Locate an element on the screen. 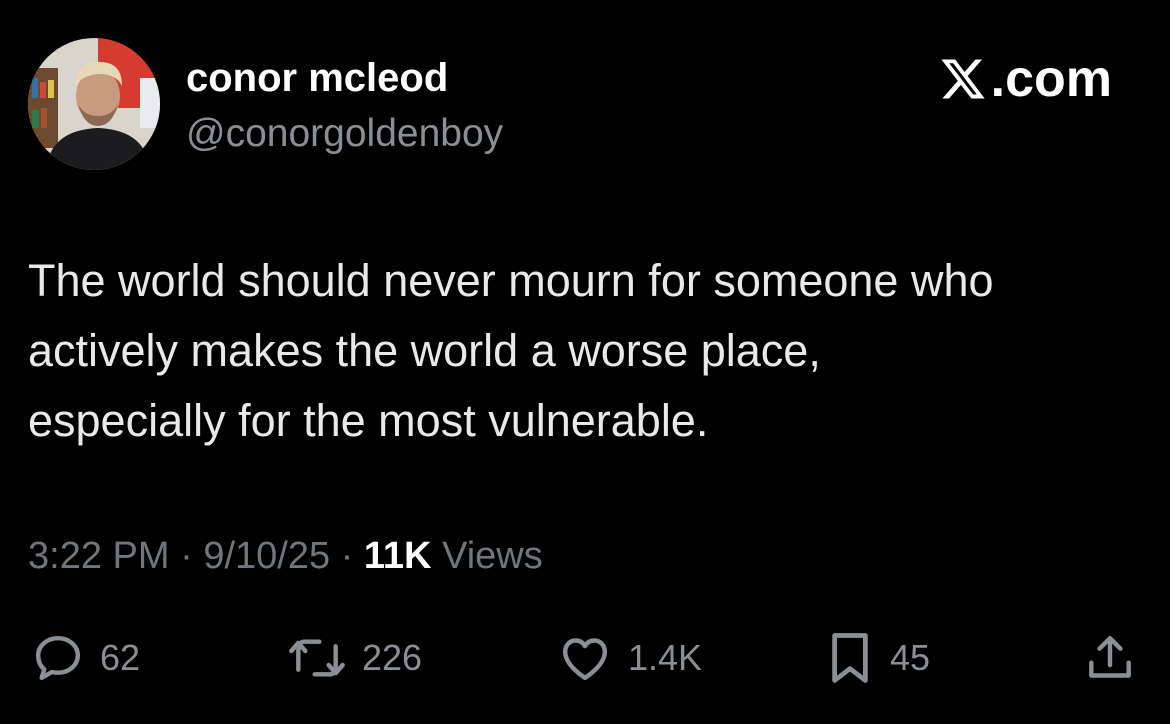 The width and height of the screenshot is (1170, 724). views-count: 11K is located at coordinates (397, 556).